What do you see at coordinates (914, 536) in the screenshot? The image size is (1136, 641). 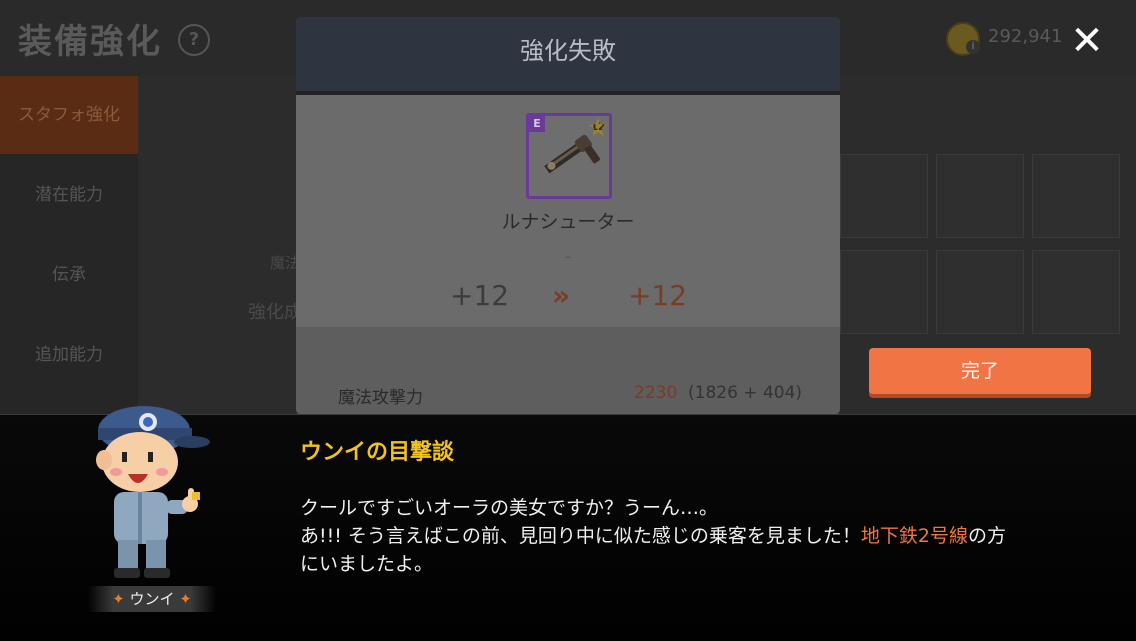 I see `dialogue-highlight: 地下鉄2号線` at bounding box center [914, 536].